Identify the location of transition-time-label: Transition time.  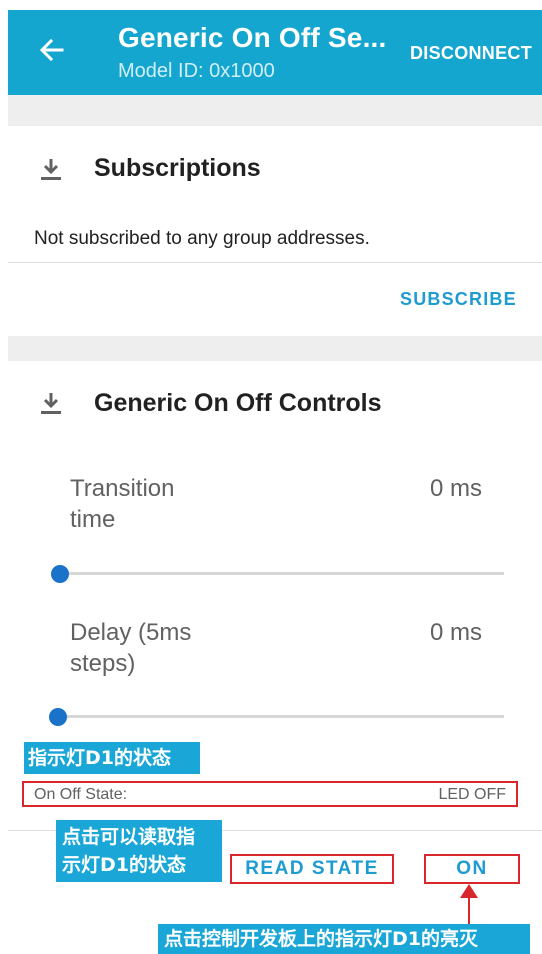
(122, 504).